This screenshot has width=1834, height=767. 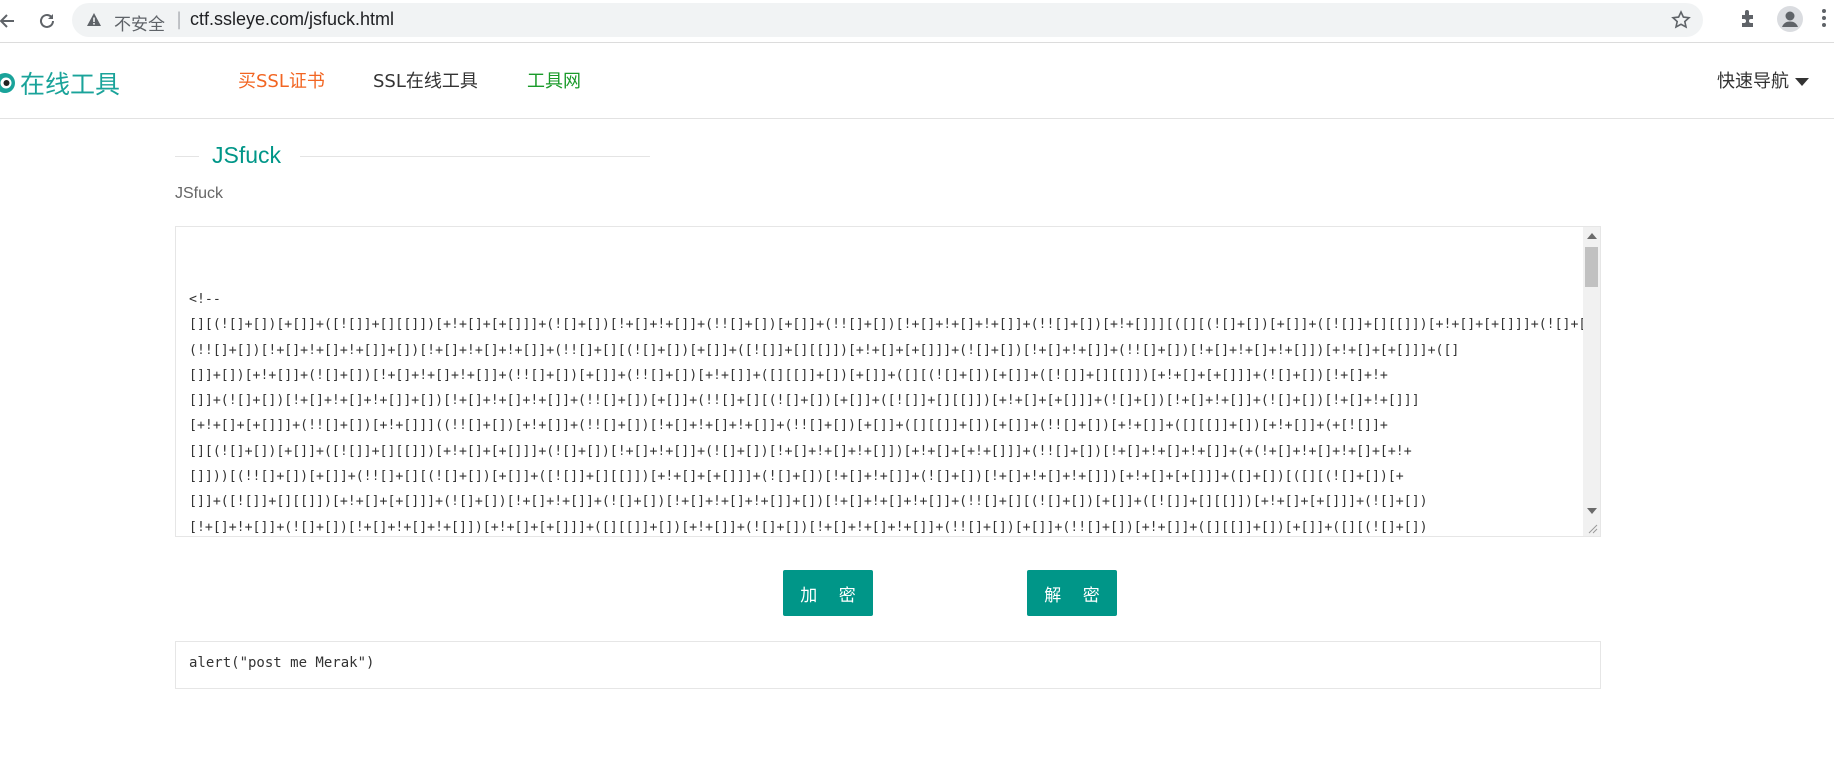 I want to click on nav-ssl-tools: SSL在线工具, so click(x=425, y=80).